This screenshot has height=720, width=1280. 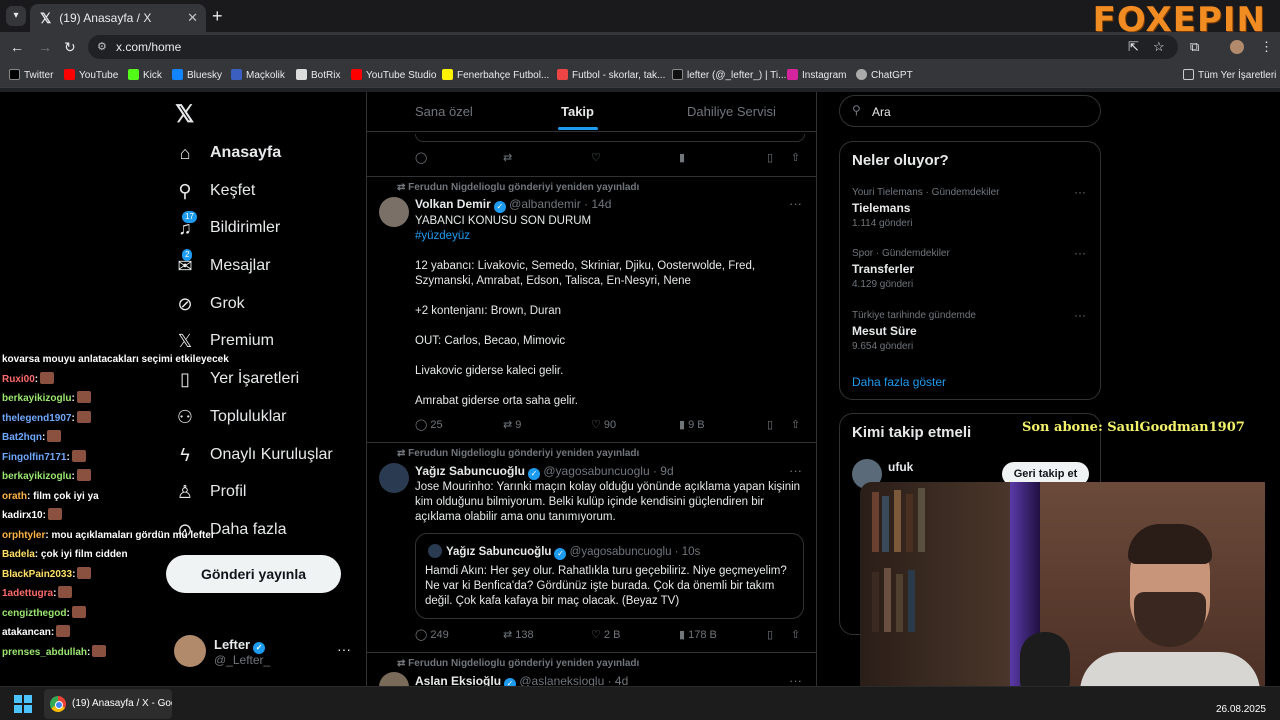 What do you see at coordinates (228, 153) in the screenshot?
I see `sidebar-item-home: ⌂ Anasayfa` at bounding box center [228, 153].